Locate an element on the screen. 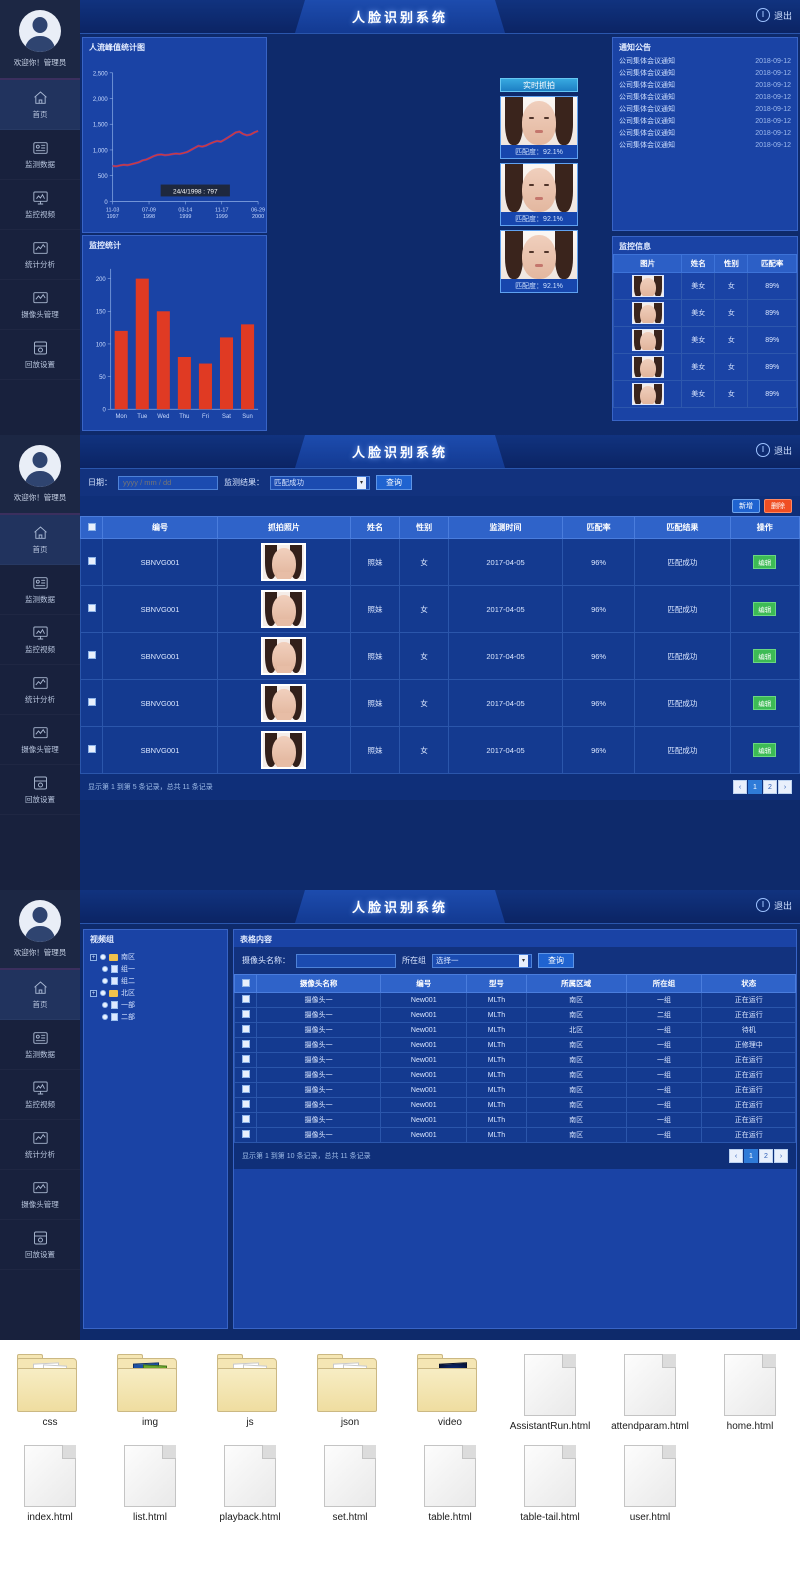 This screenshot has height=1578, width=800. file-item: attendparam.html is located at coordinates (650, 1393).